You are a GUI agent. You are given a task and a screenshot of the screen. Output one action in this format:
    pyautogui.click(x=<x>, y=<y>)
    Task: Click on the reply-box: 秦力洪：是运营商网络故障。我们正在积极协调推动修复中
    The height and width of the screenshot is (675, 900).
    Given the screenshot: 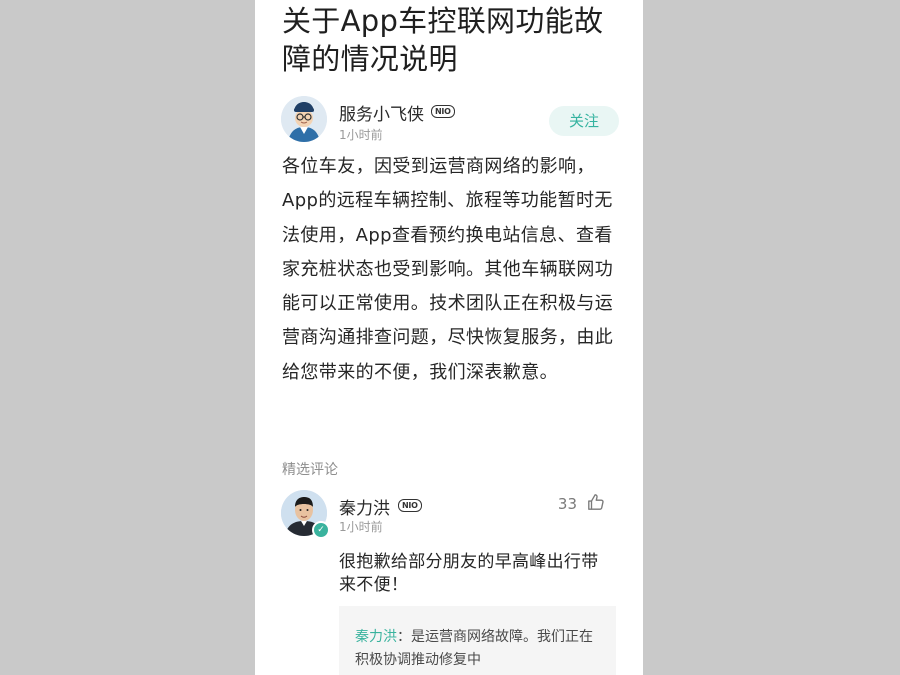 What is the action you would take?
    pyautogui.click(x=477, y=640)
    